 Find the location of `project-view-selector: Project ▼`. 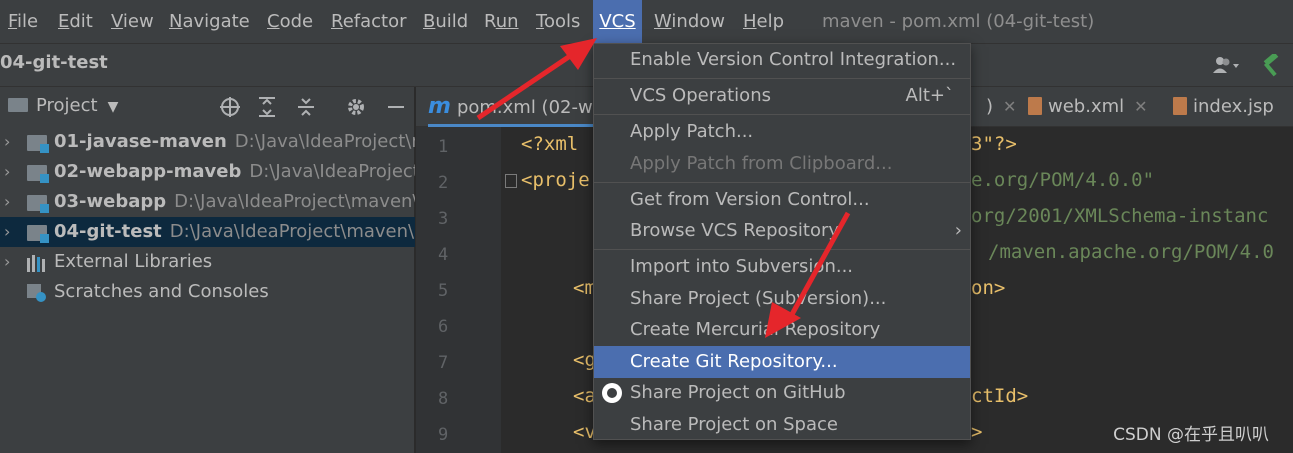

project-view-selector: Project ▼ is located at coordinates (63, 105).